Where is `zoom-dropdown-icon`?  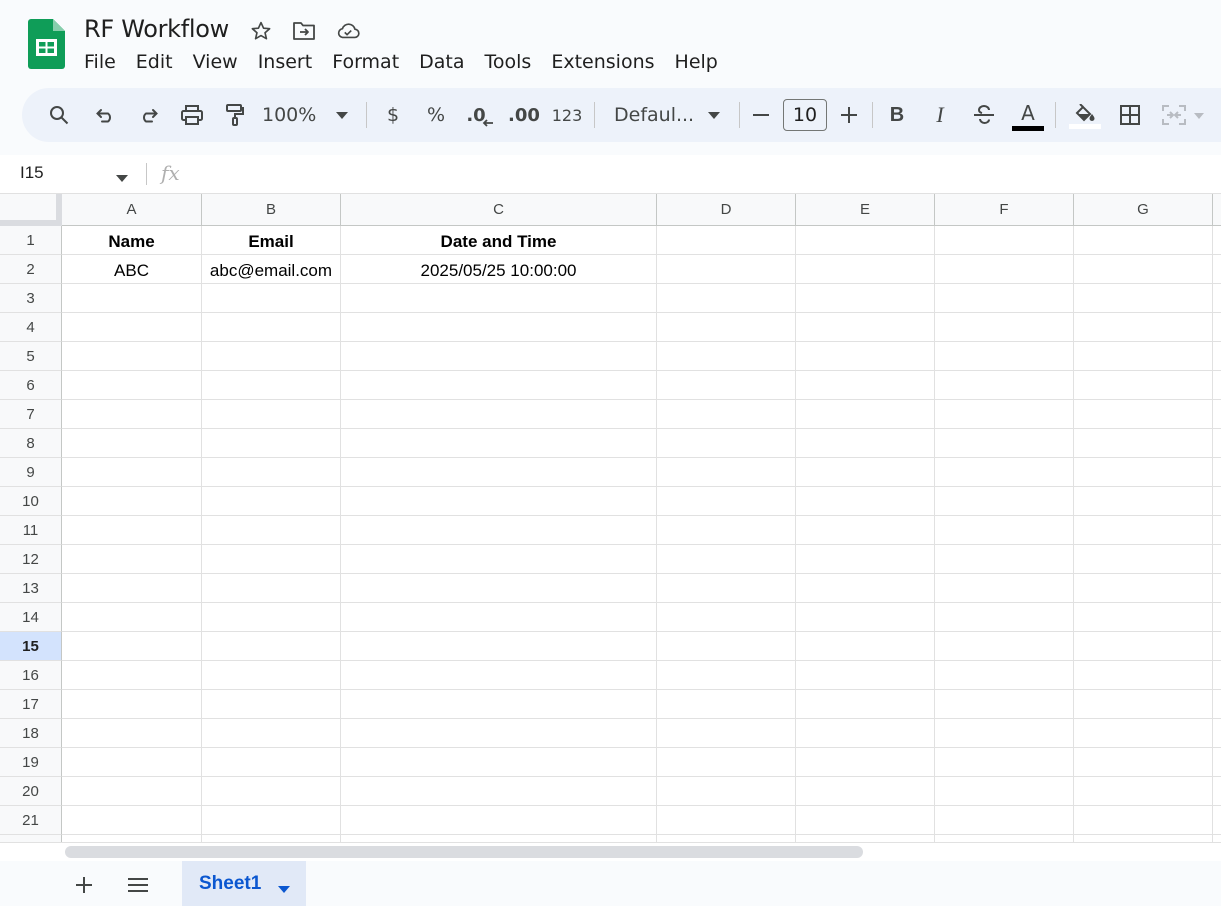 zoom-dropdown-icon is located at coordinates (342, 115).